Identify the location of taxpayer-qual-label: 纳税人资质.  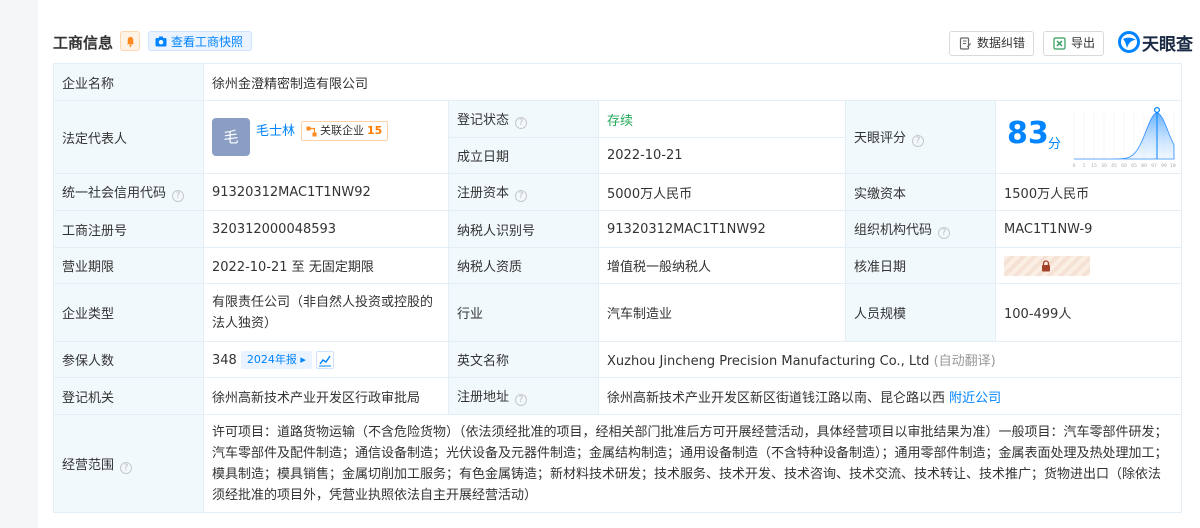
(523, 265).